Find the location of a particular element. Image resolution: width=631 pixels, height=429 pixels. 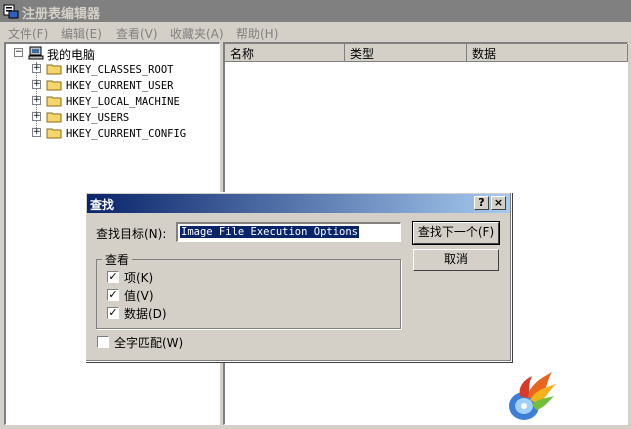

menu-help: 帮助(H) is located at coordinates (257, 33).